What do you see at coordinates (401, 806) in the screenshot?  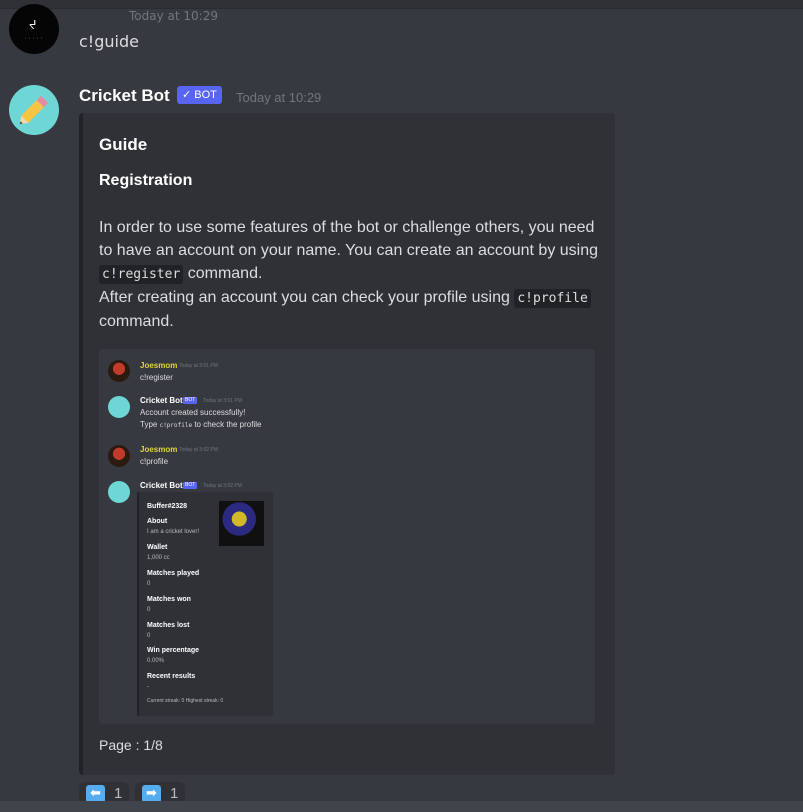 I see `message-input-bar` at bounding box center [401, 806].